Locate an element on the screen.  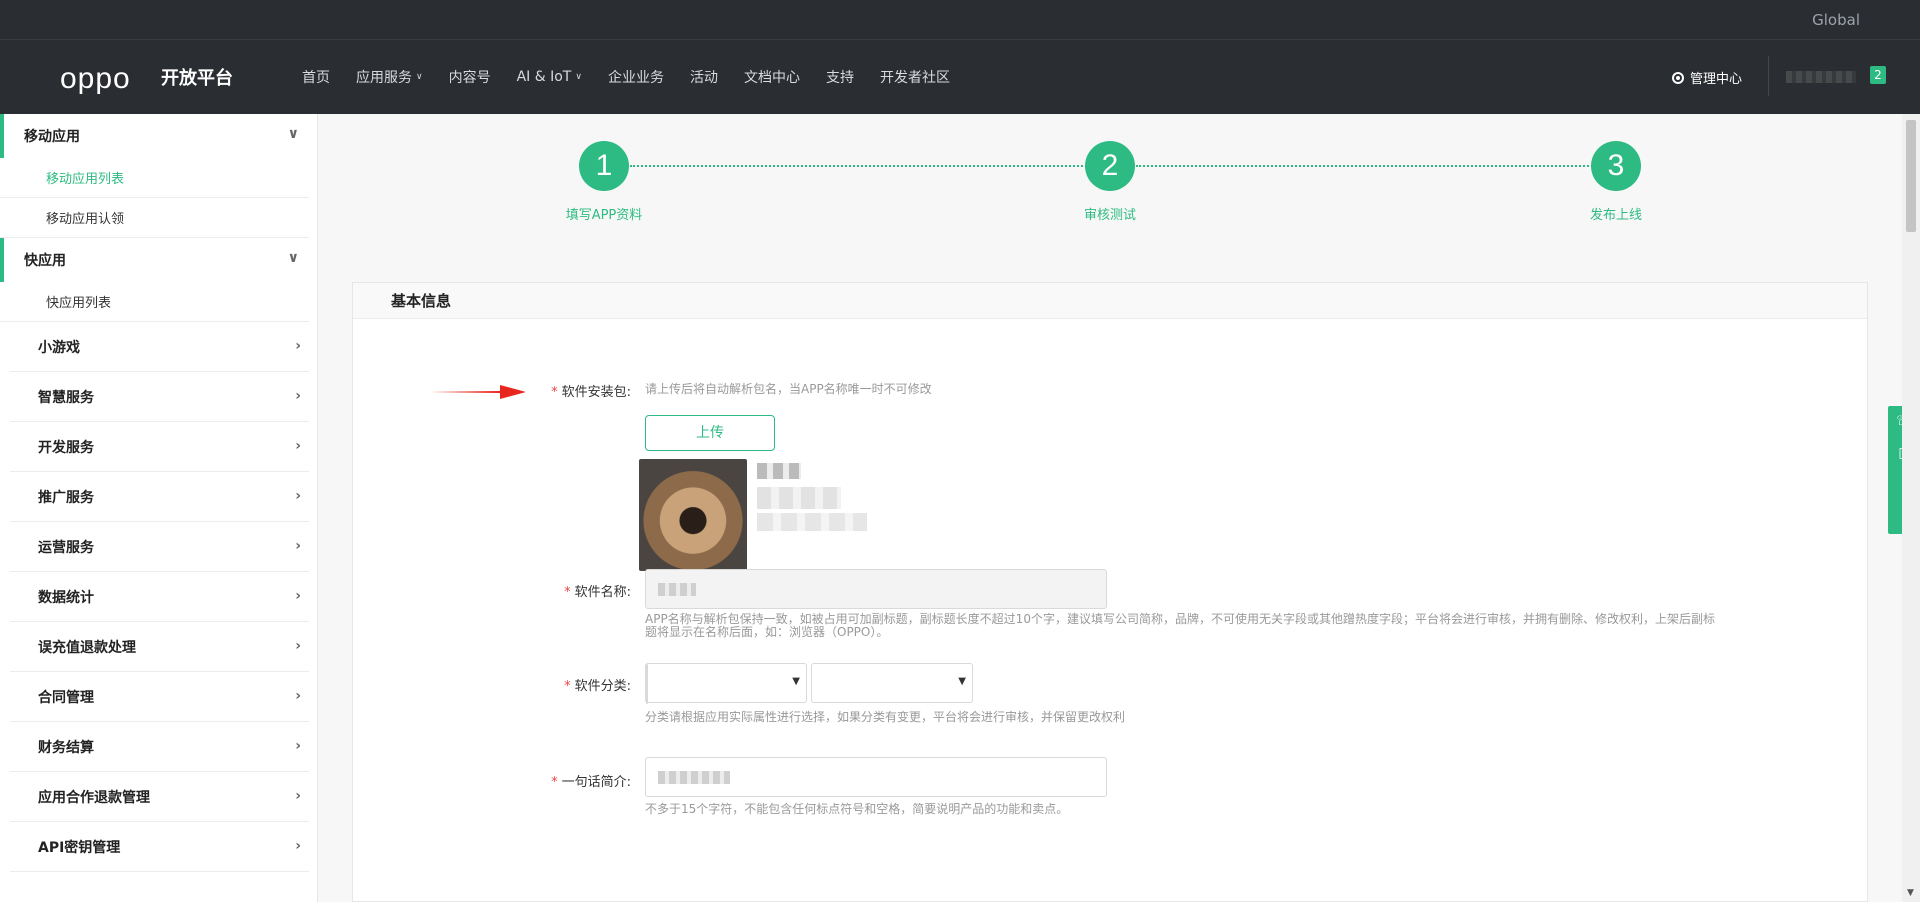
nav-community: 开发者社区 is located at coordinates (915, 77).